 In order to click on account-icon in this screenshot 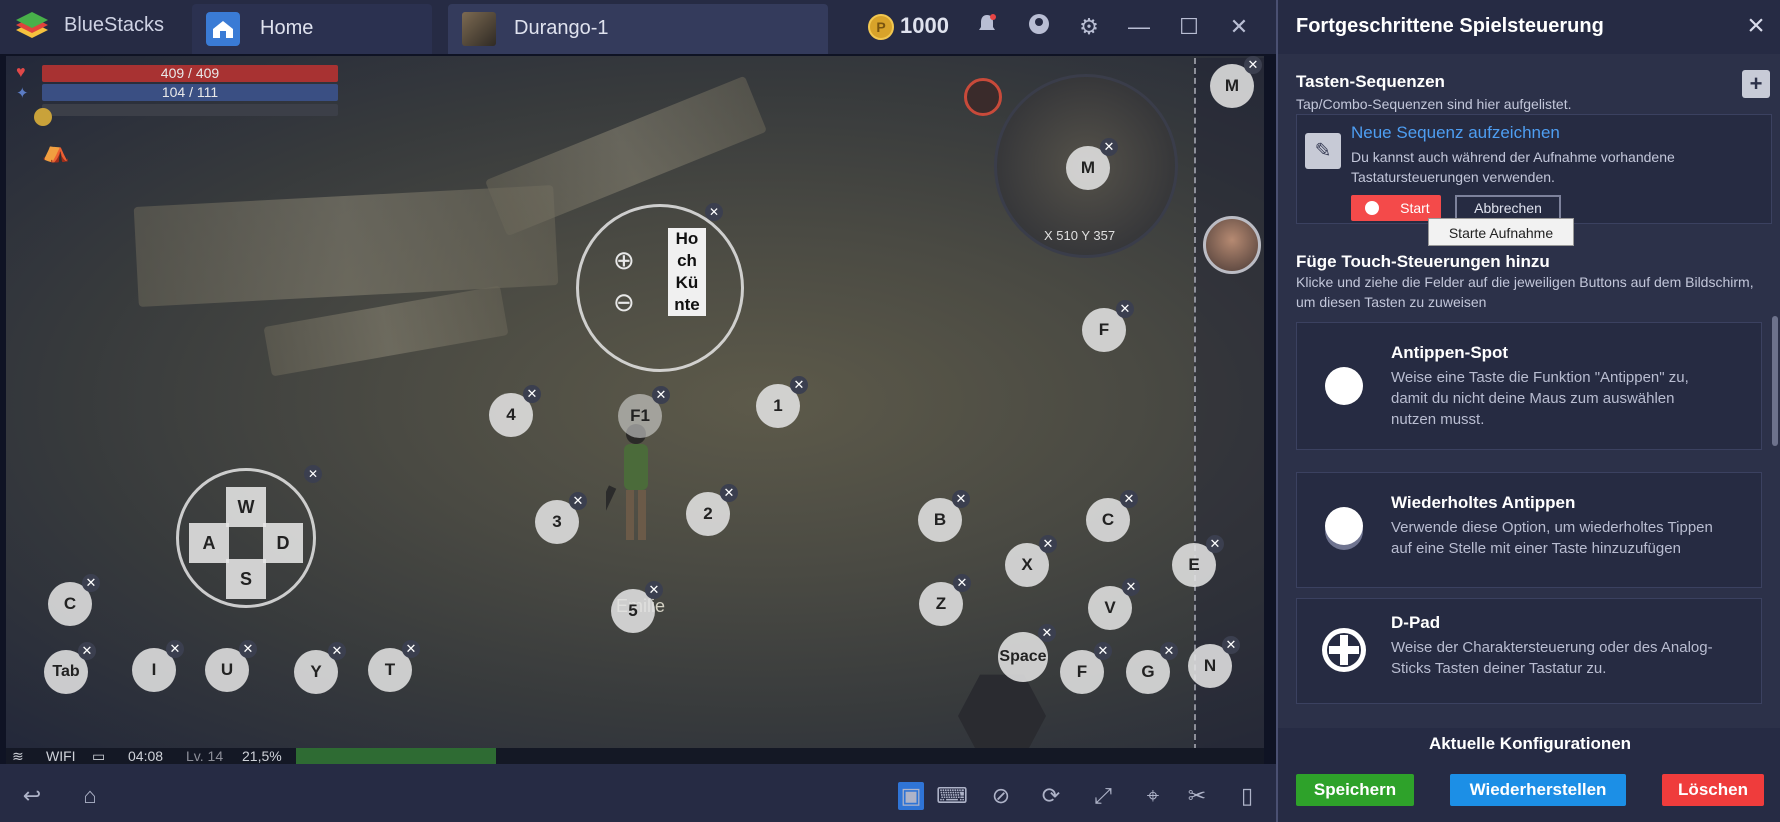, I will do `click(1039, 27)`.